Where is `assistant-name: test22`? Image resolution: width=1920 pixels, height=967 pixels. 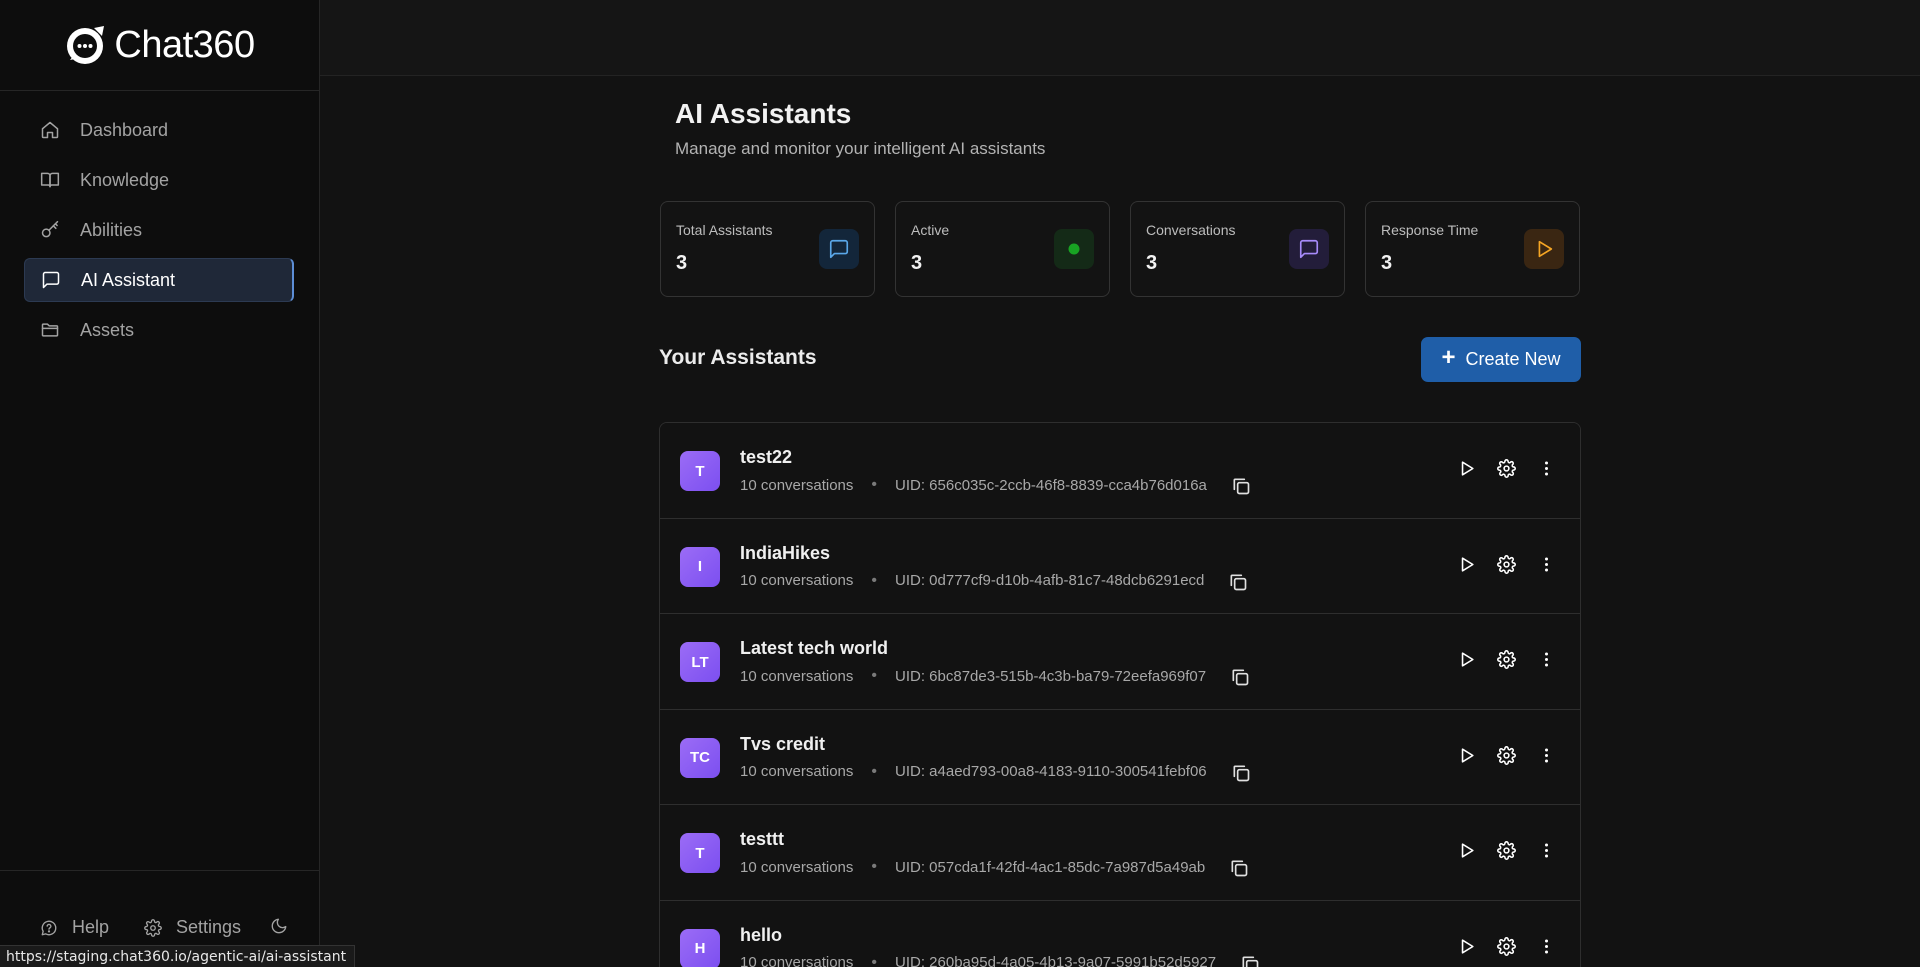 assistant-name: test22 is located at coordinates (766, 457).